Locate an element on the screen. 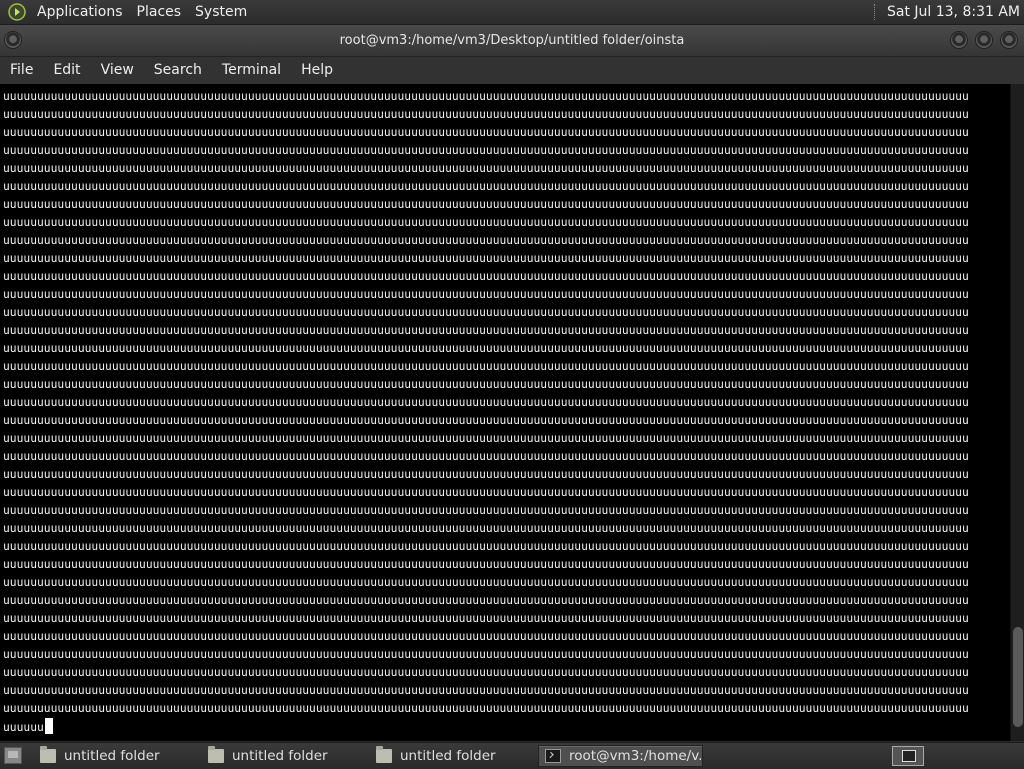  system-menu: System is located at coordinates (221, 12).